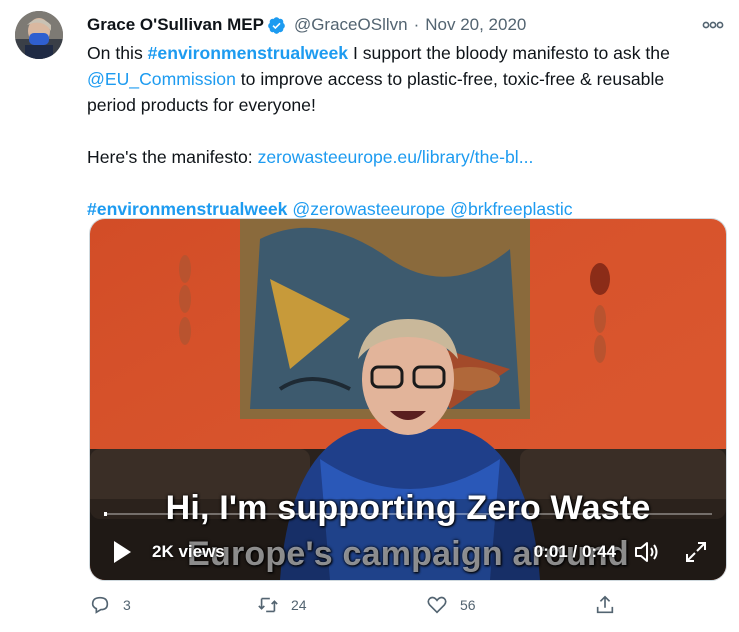 Image resolution: width=739 pixels, height=632 pixels. I want to click on reply-button: 3, so click(110, 605).